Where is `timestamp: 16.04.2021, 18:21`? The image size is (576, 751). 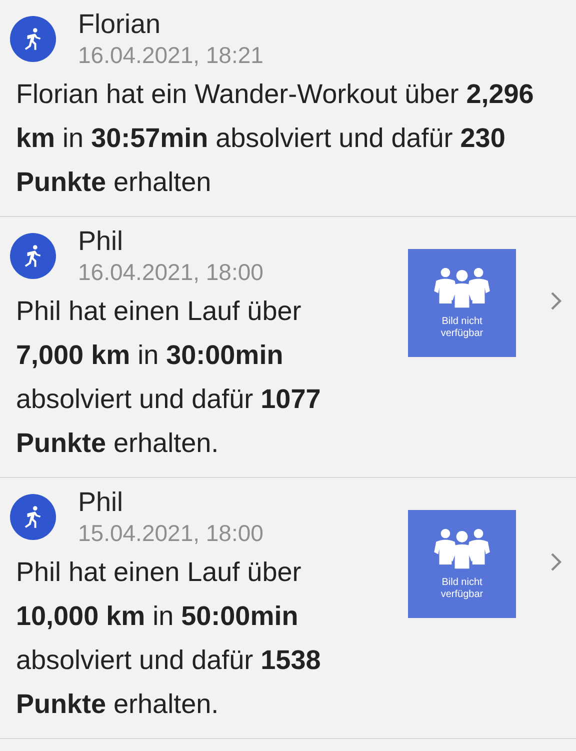 timestamp: 16.04.2021, 18:21 is located at coordinates (171, 55).